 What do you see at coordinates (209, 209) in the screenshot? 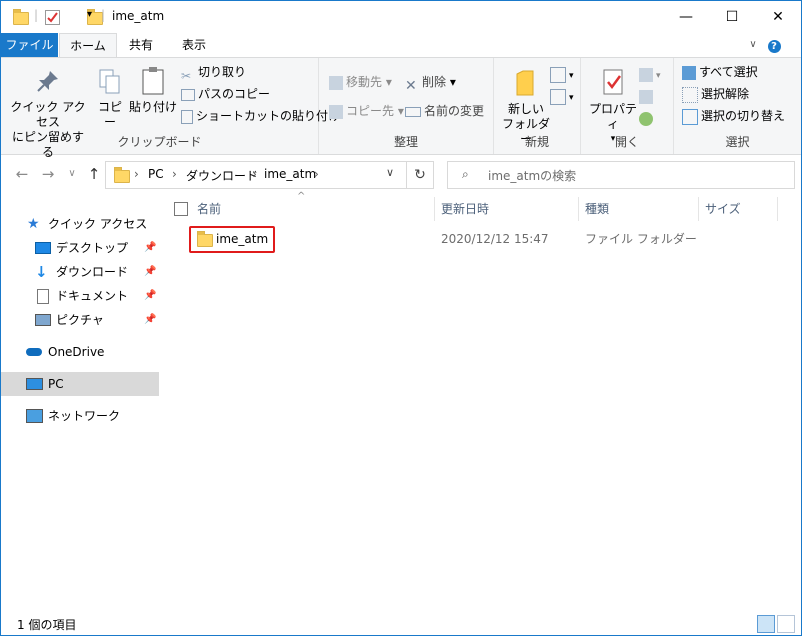
I see `column-name: 名前` at bounding box center [209, 209].